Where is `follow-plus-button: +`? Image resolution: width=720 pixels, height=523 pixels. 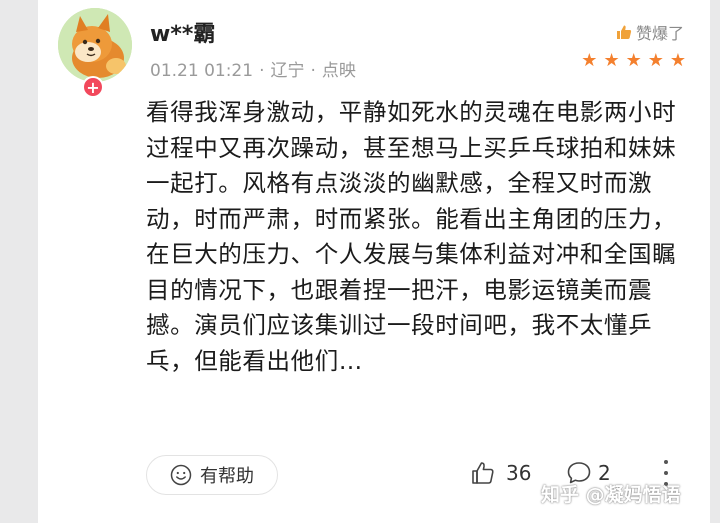 follow-plus-button: + is located at coordinates (93, 87).